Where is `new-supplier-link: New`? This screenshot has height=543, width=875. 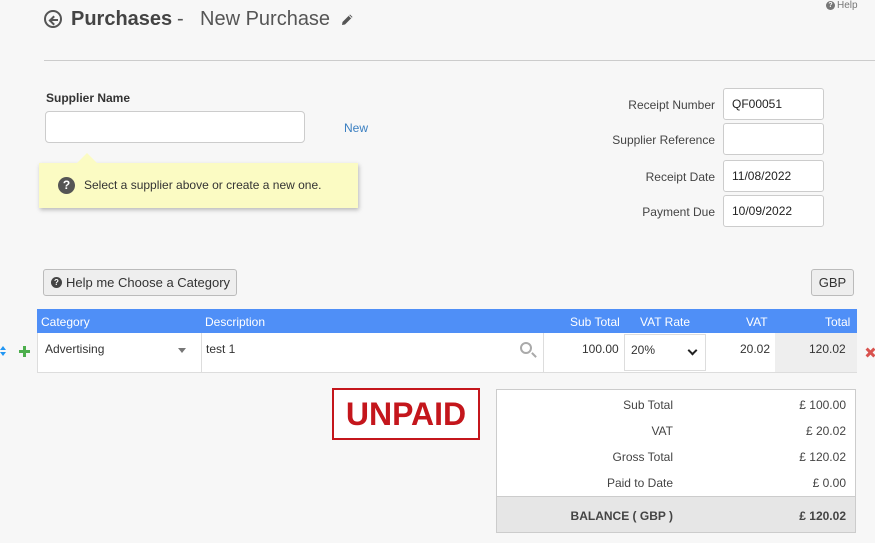
new-supplier-link: New is located at coordinates (356, 128).